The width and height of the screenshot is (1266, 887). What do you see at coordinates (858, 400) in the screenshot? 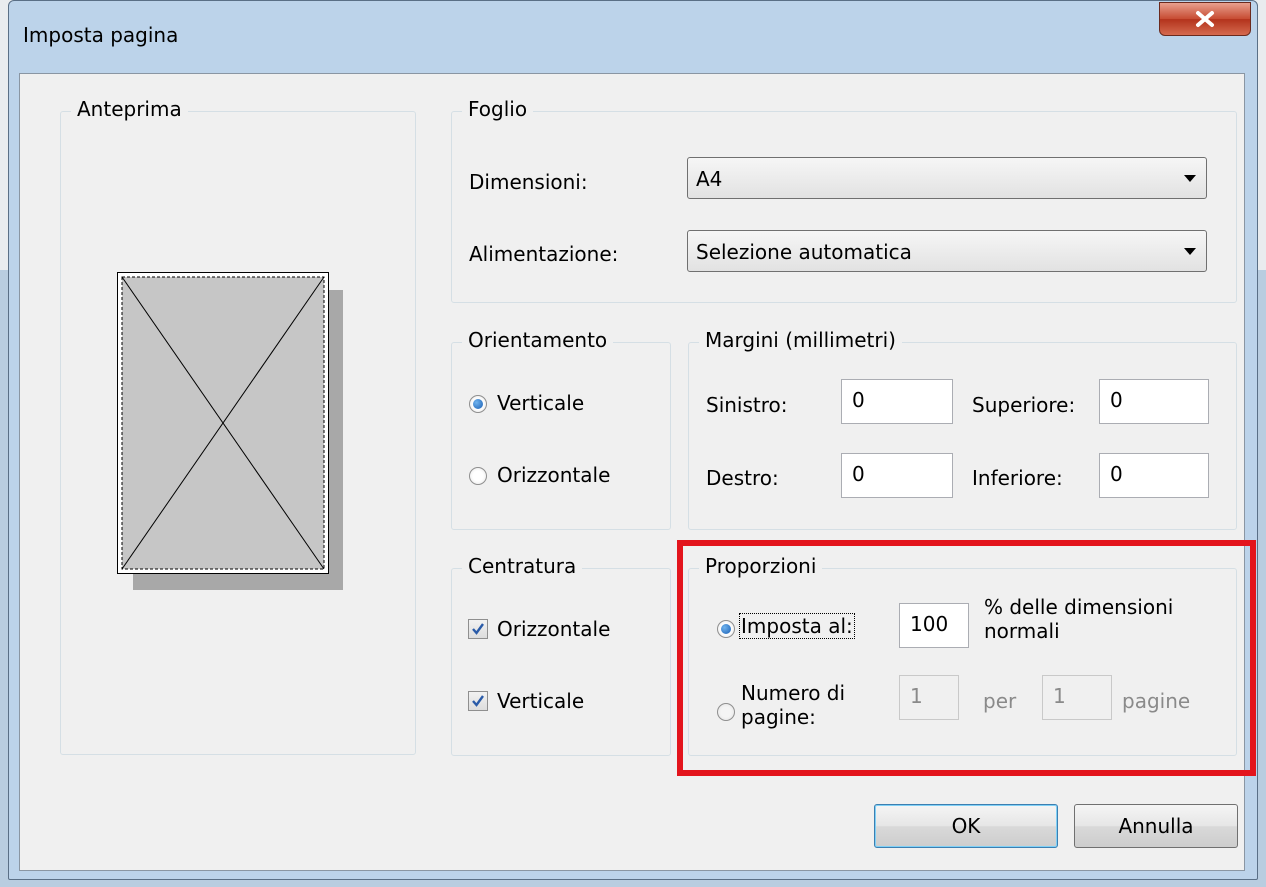
I see `left-margin-value: 0` at bounding box center [858, 400].